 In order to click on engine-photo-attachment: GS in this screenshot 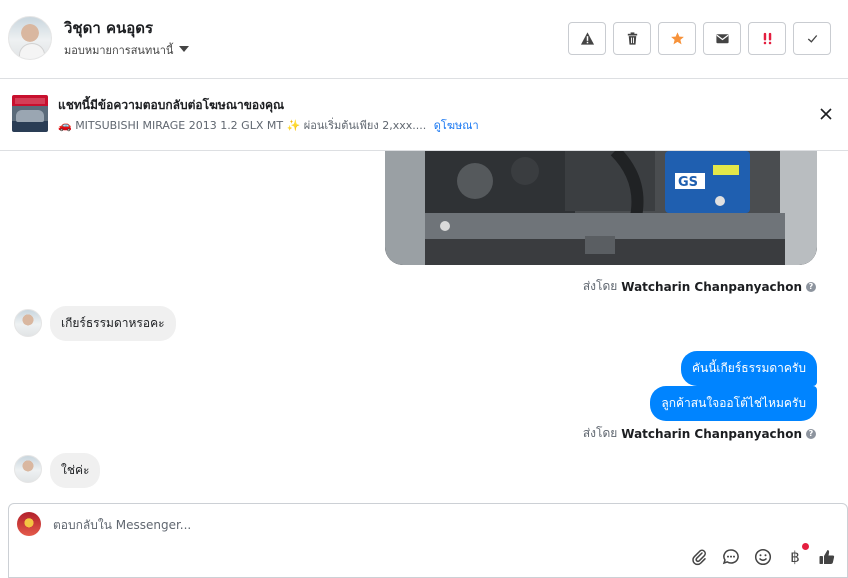, I will do `click(601, 208)`.